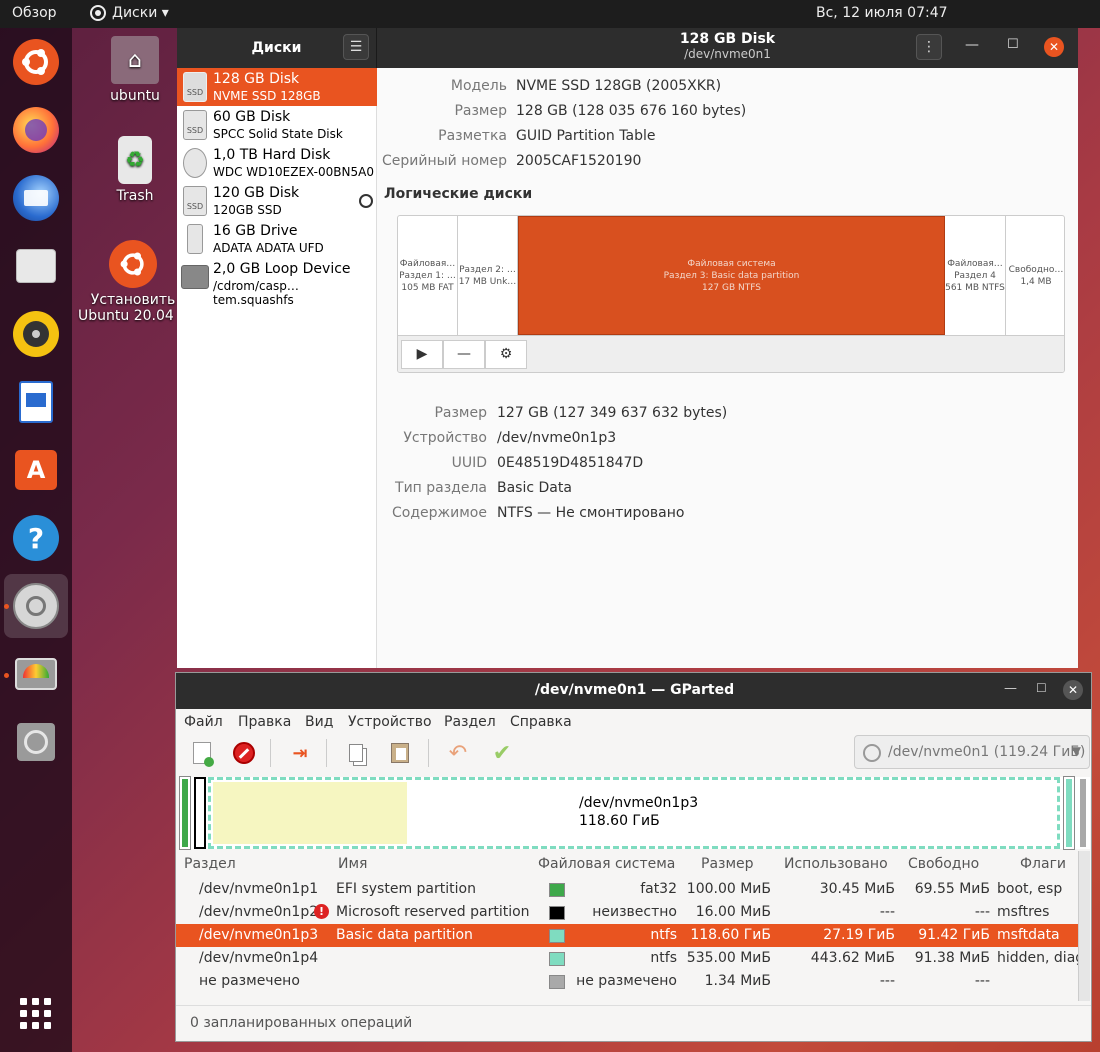 This screenshot has height=1052, width=1100. What do you see at coordinates (541, 722) in the screenshot?
I see `menu-help: Справка` at bounding box center [541, 722].